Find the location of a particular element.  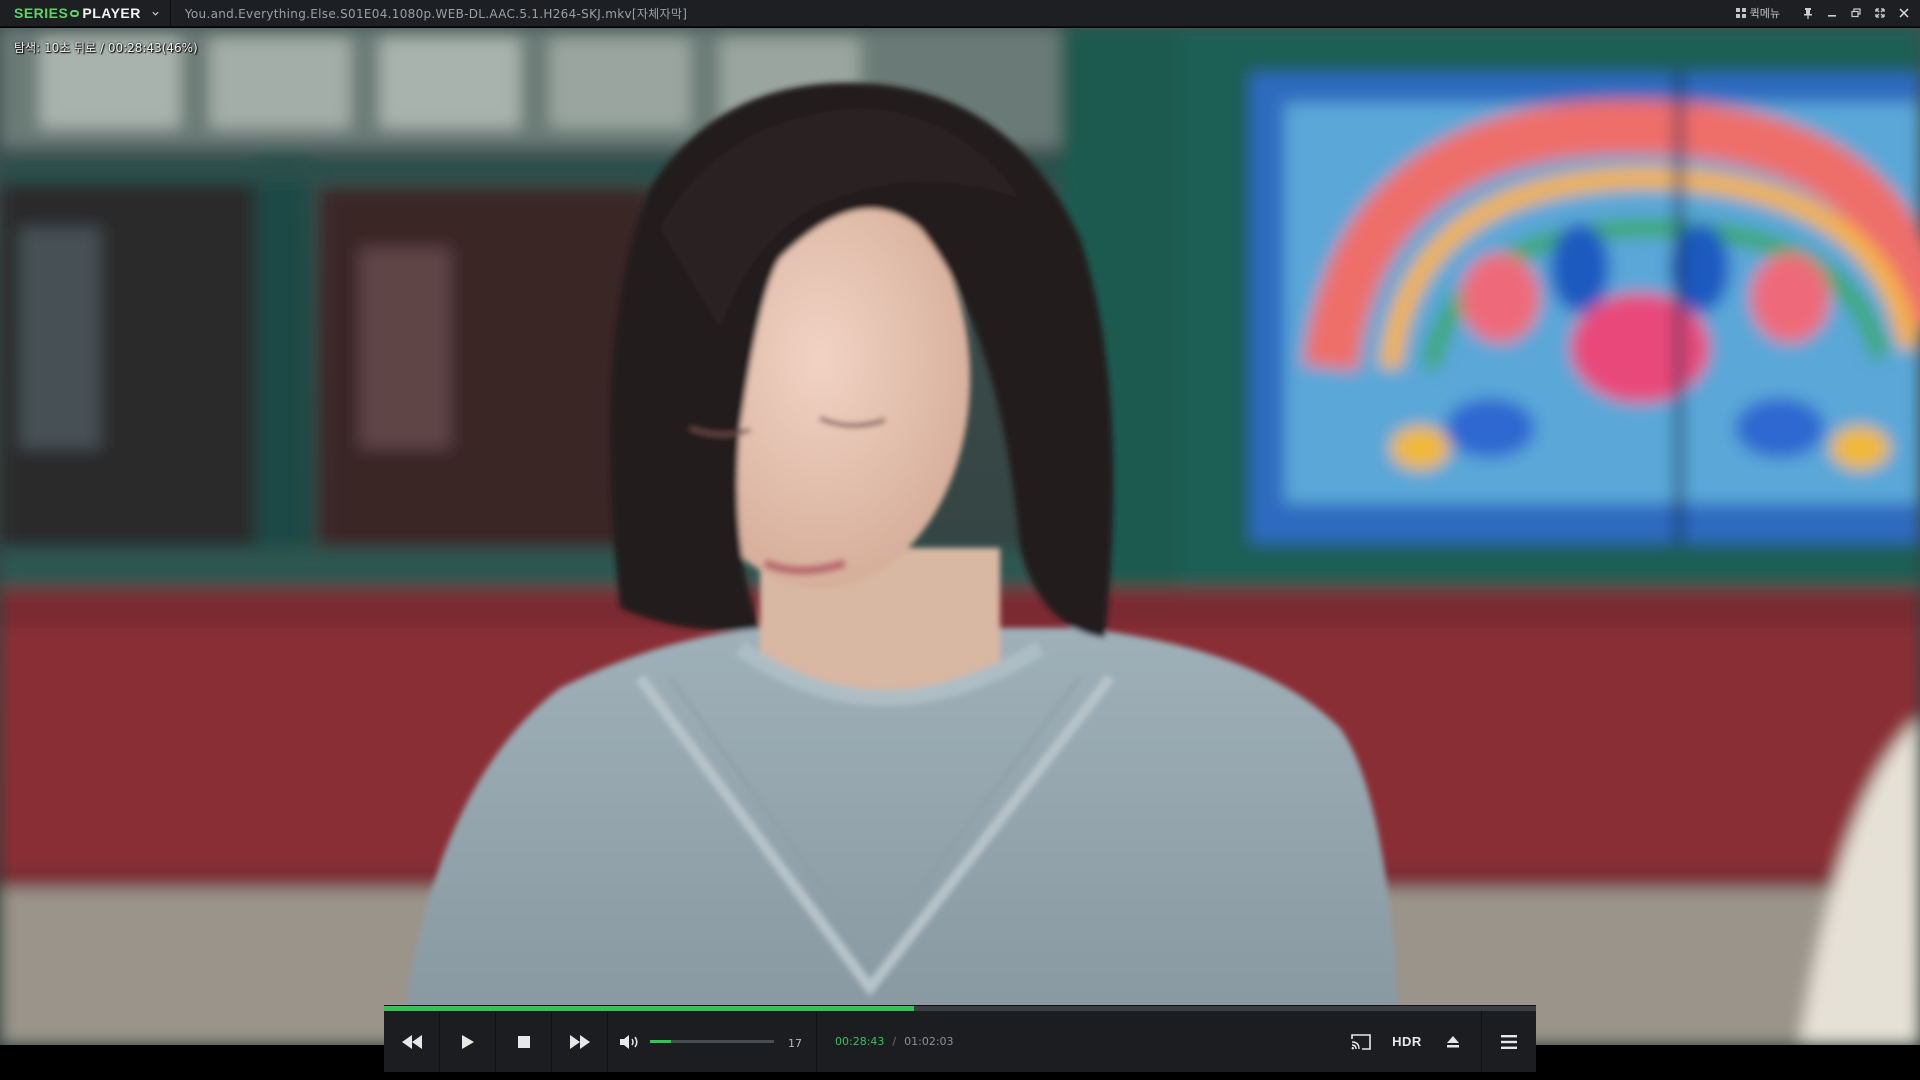

player-control-bar: 17 00:28:43 / 01:02:03 HDR is located at coordinates (960, 1038).